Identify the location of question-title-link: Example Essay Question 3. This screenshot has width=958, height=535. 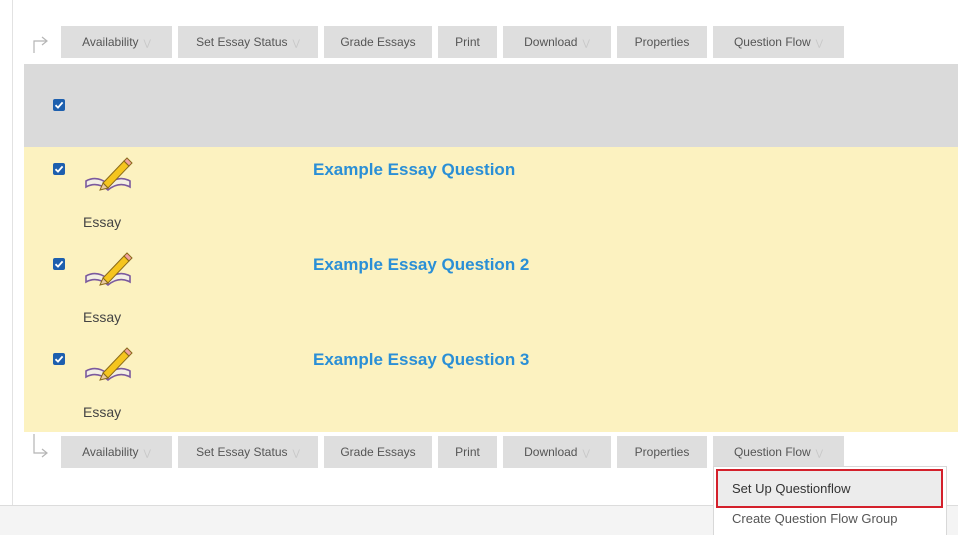
(421, 360).